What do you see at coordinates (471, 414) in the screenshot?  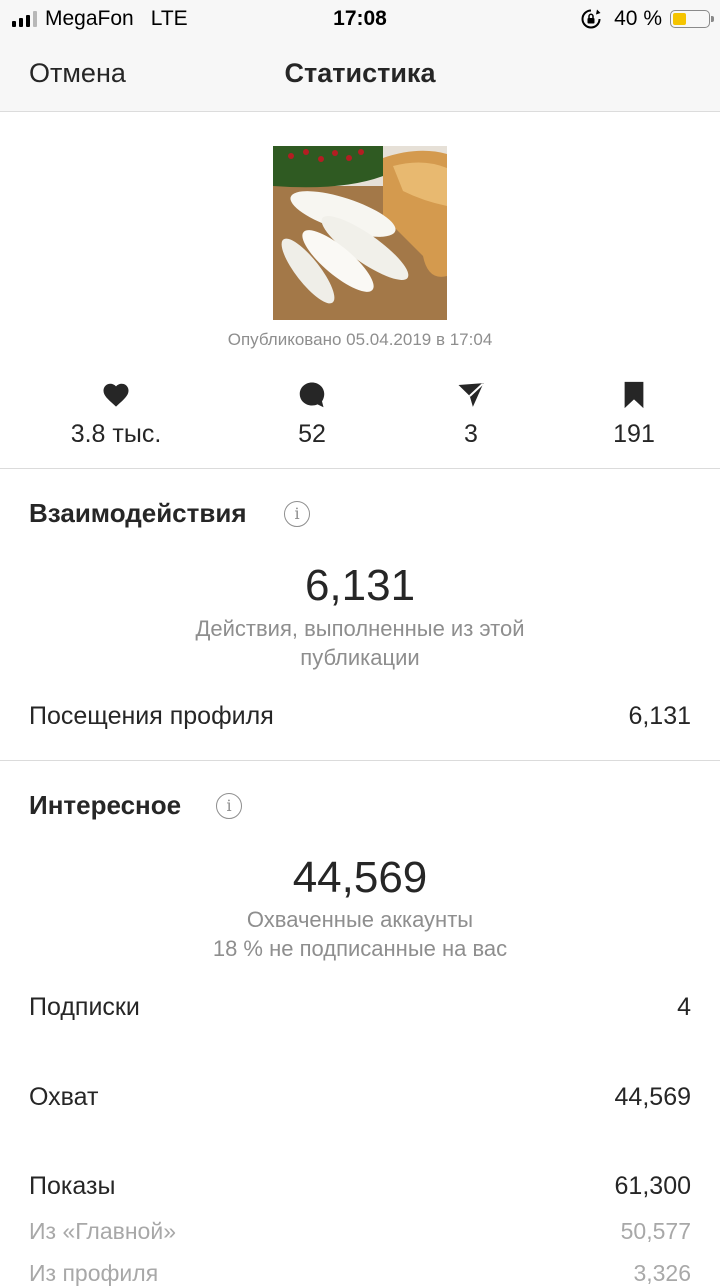 I see `shares-stat: 3` at bounding box center [471, 414].